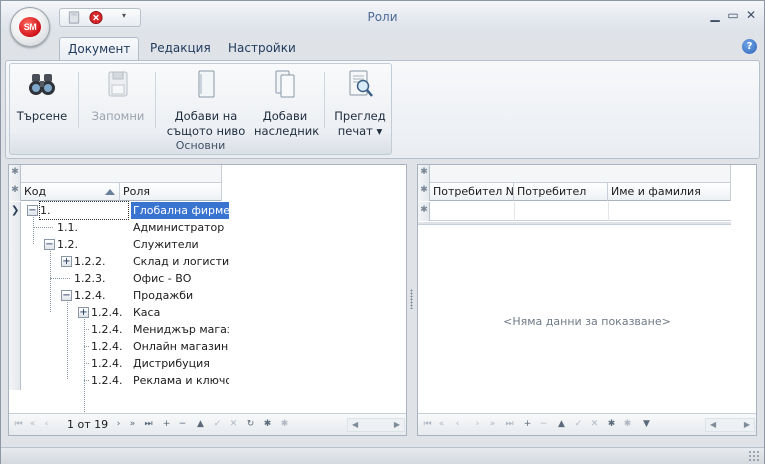  What do you see at coordinates (74, 17) in the screenshot?
I see `qat-save-icon` at bounding box center [74, 17].